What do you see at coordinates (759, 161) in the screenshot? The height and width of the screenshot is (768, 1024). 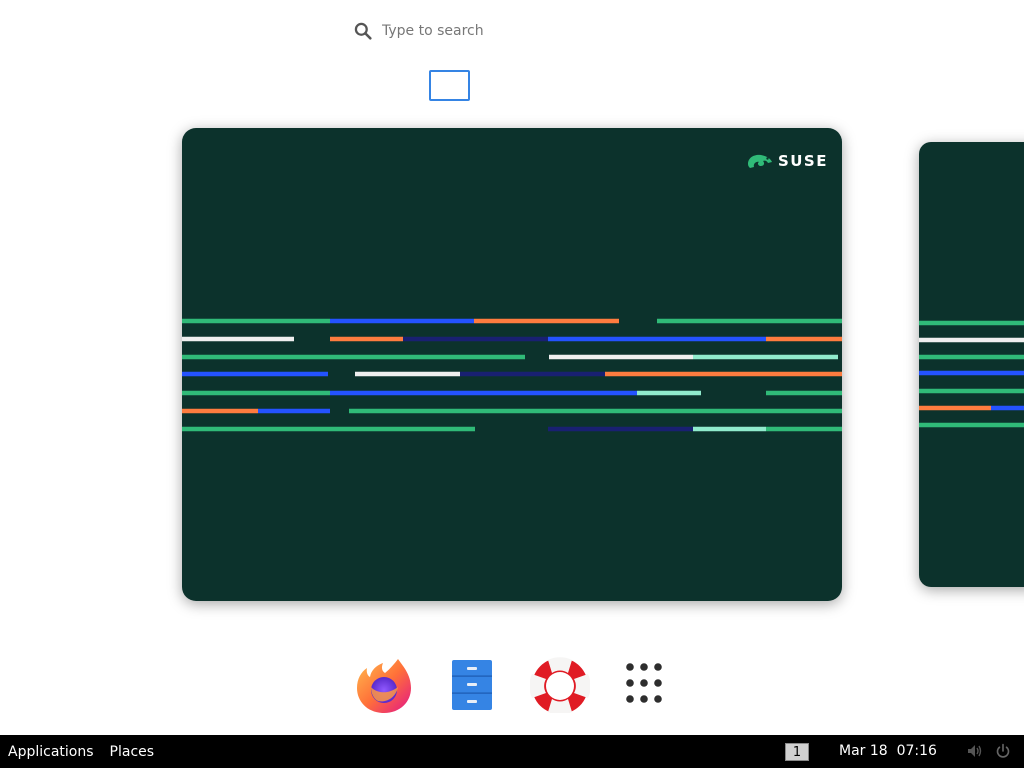 I see `chameleon-icon` at bounding box center [759, 161].